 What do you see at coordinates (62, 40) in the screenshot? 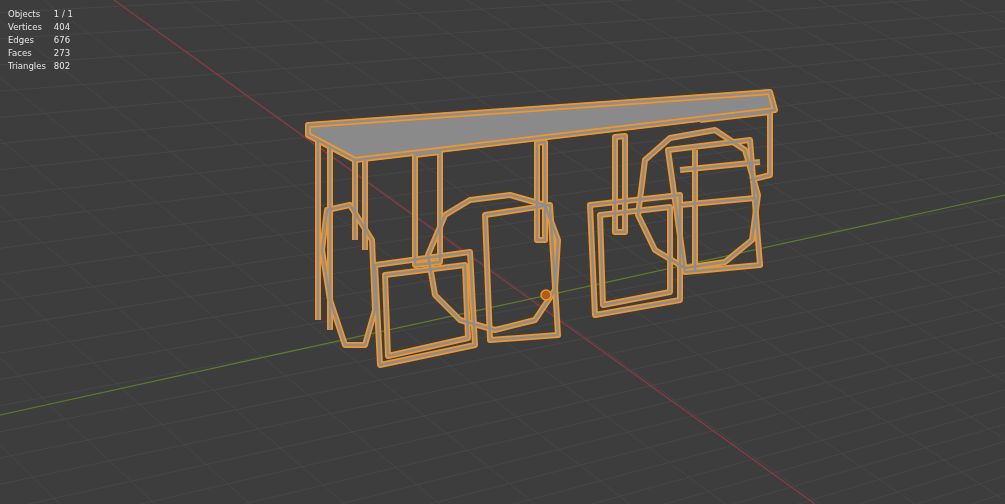
I see `stat-value: 676` at bounding box center [62, 40].